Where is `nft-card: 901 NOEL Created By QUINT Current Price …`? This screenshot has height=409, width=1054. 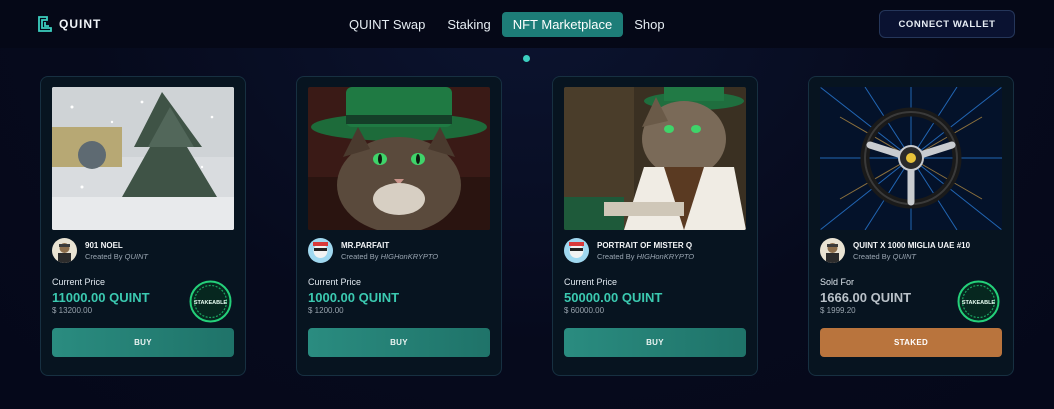
nft-card: 901 NOEL Created By QUINT Current Price … is located at coordinates (143, 226).